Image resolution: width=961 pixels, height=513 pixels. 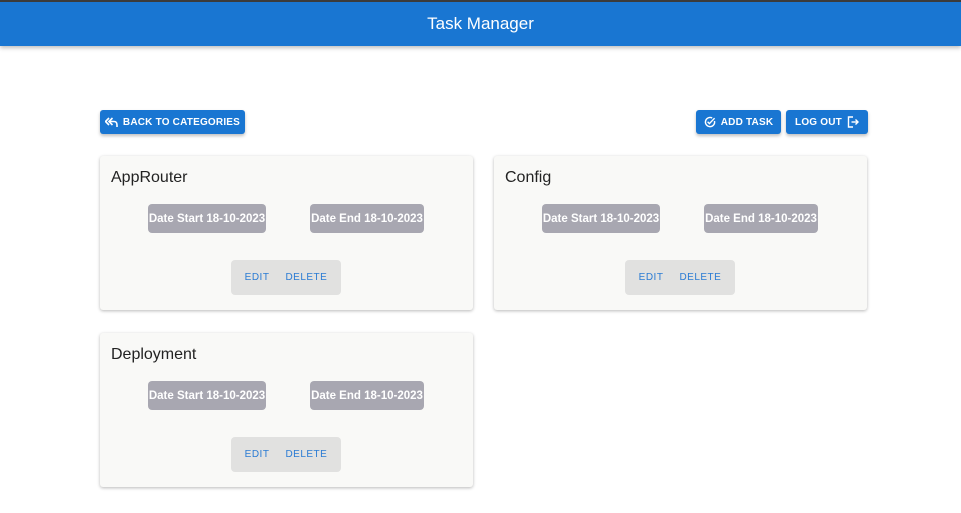 I want to click on task-title: AppRouter, so click(x=149, y=177).